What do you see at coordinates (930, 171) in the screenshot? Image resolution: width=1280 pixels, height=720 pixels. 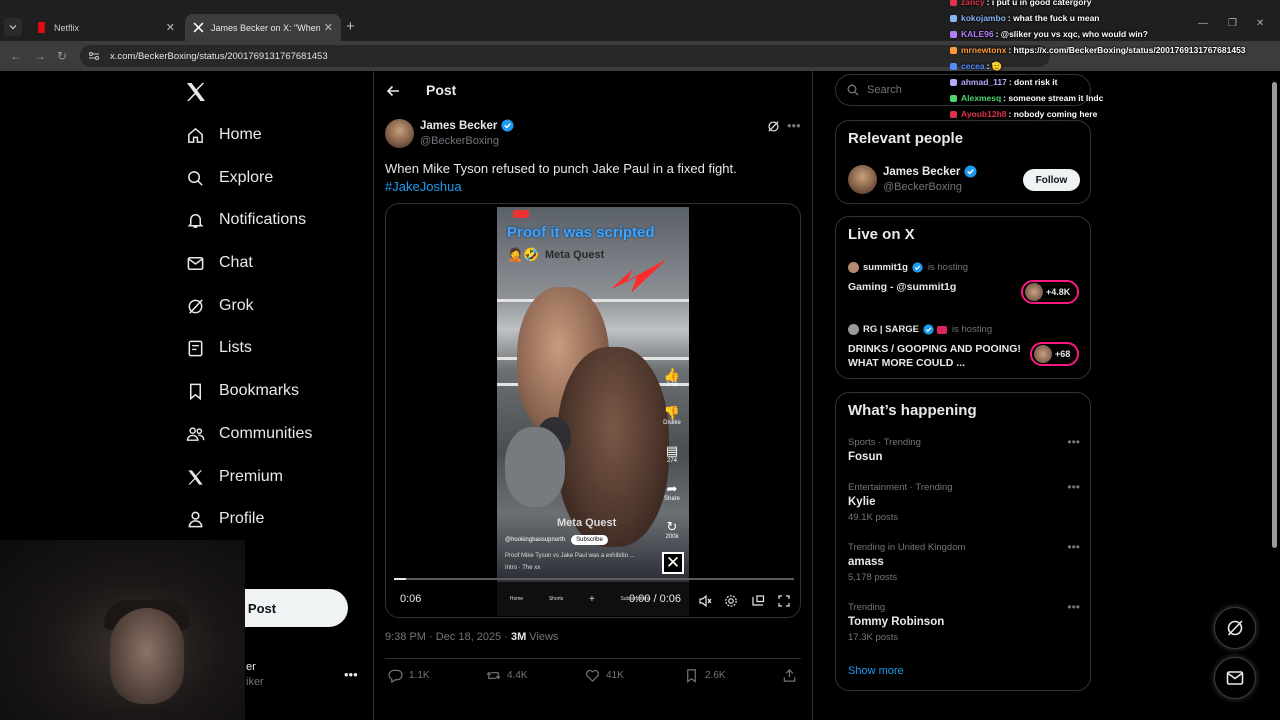 I see `person-name: James Becker` at bounding box center [930, 171].